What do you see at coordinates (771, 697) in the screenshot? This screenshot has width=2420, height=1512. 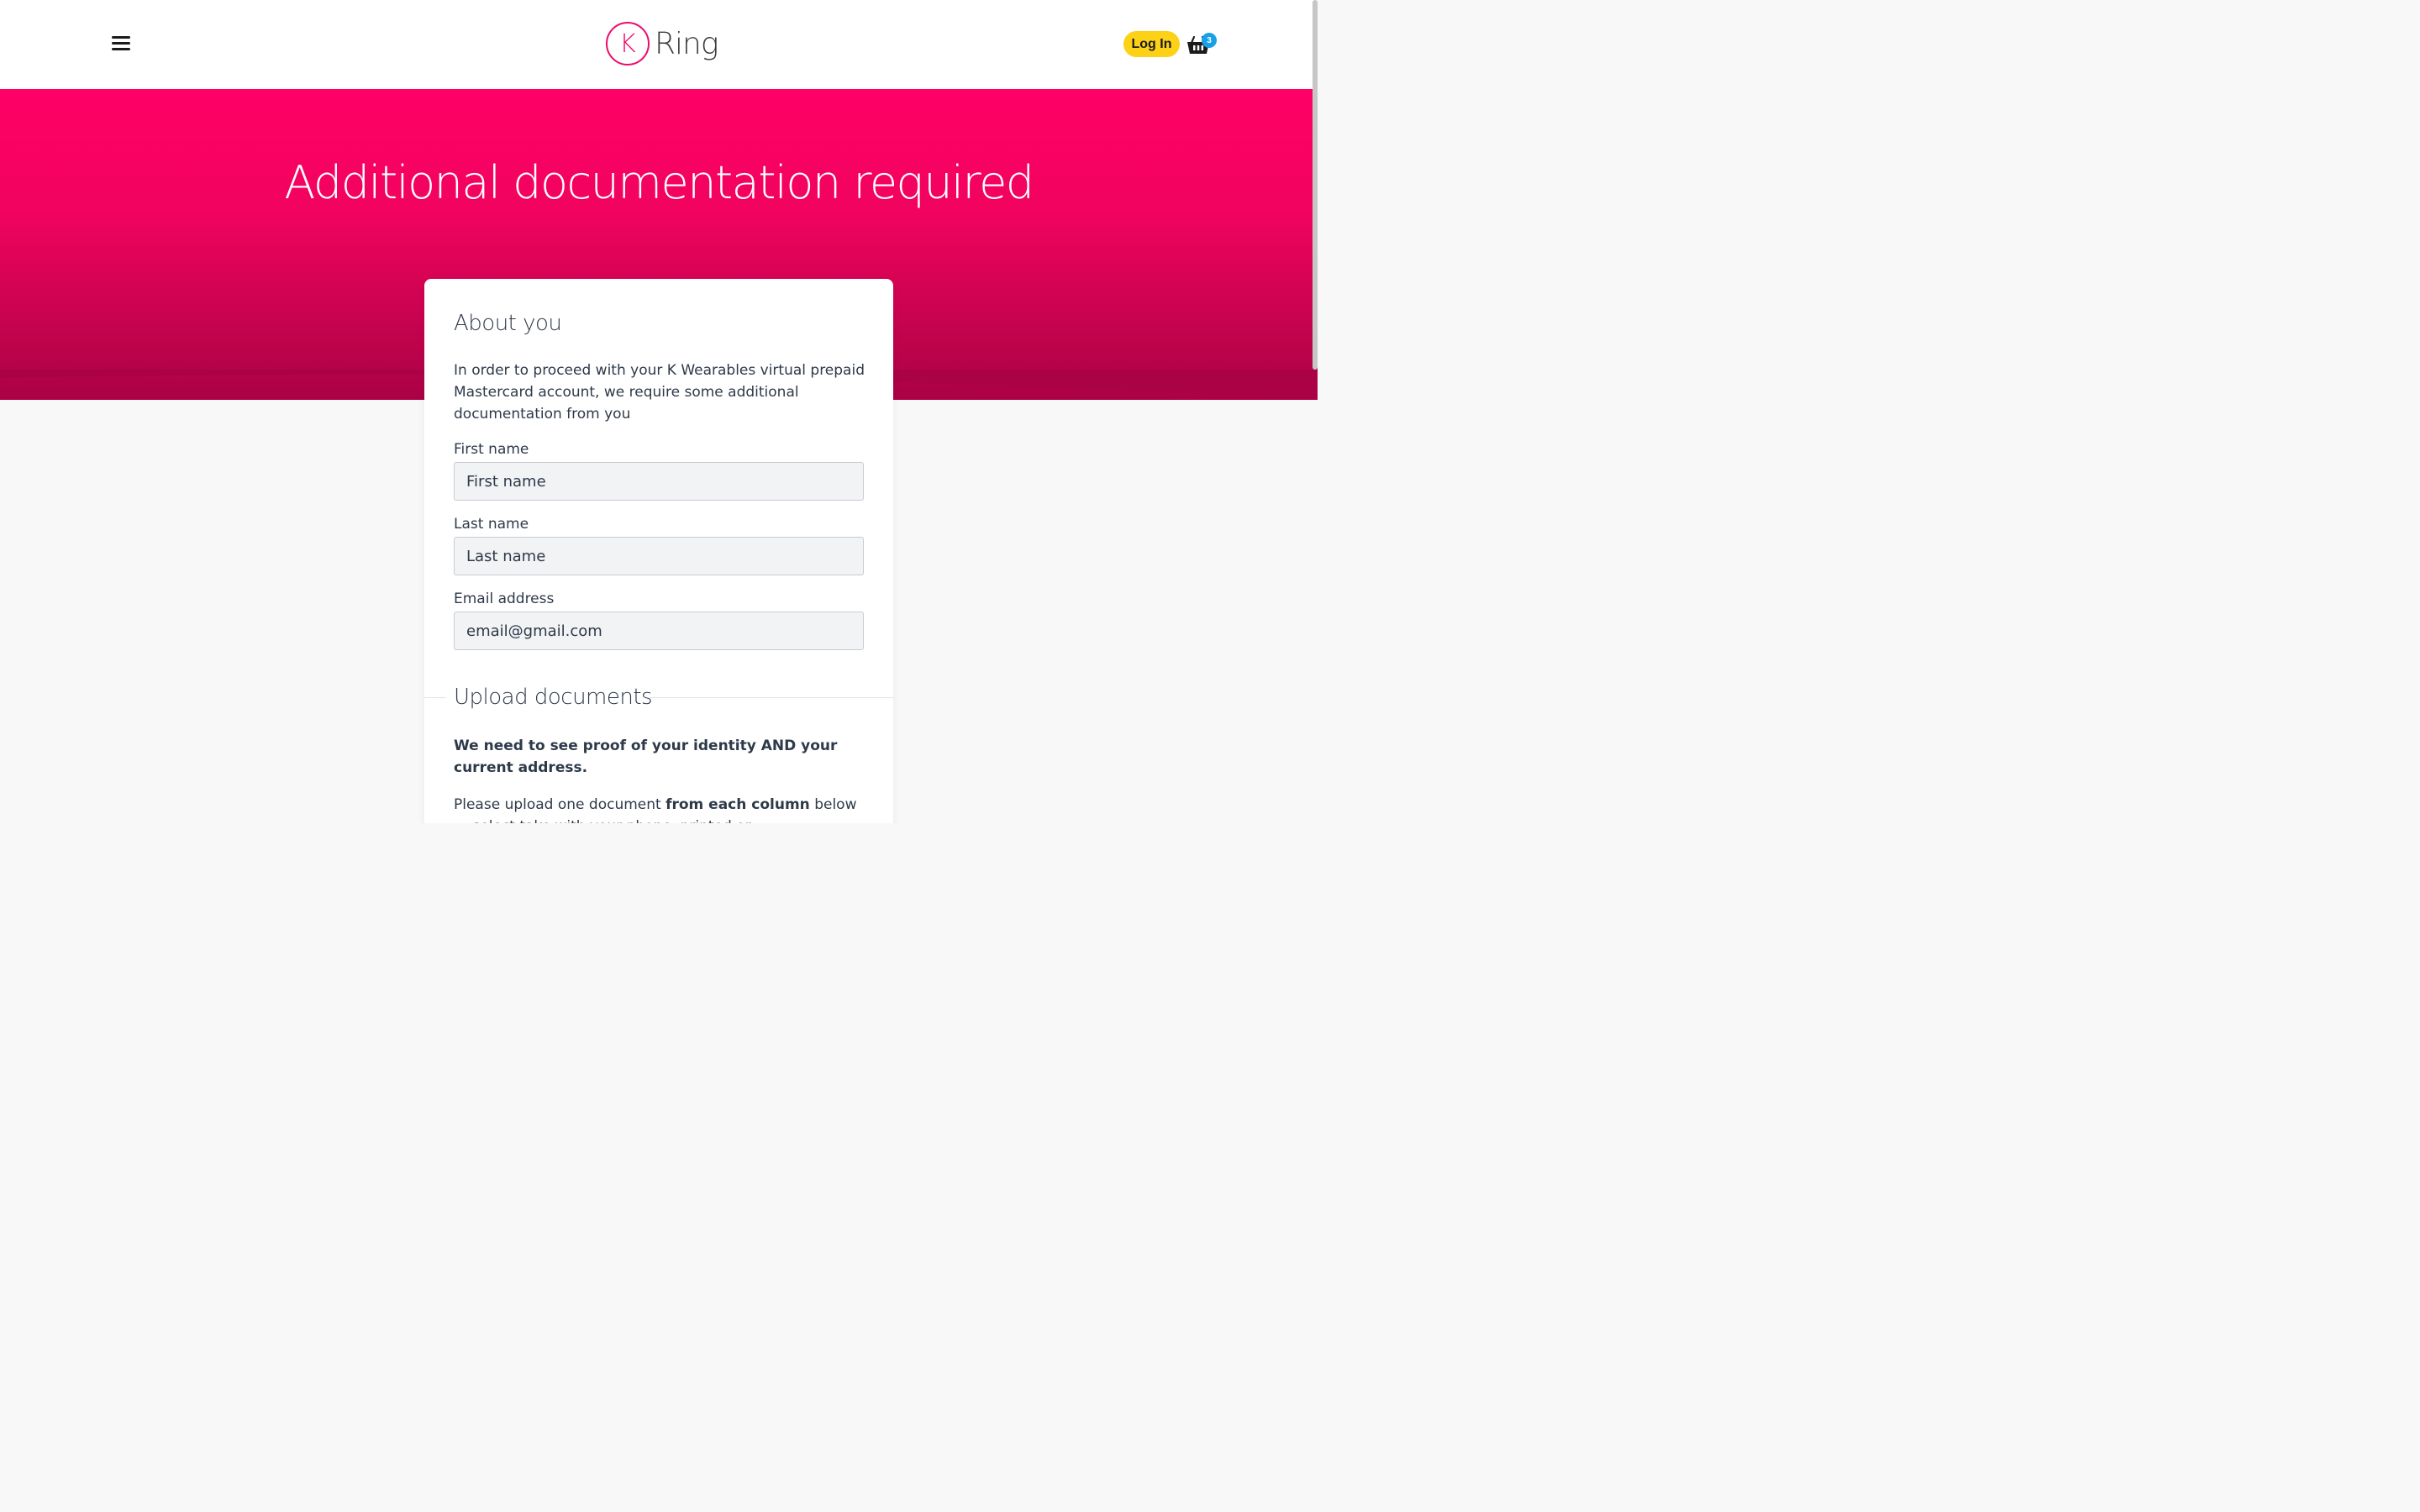 I see `section-divider-right` at bounding box center [771, 697].